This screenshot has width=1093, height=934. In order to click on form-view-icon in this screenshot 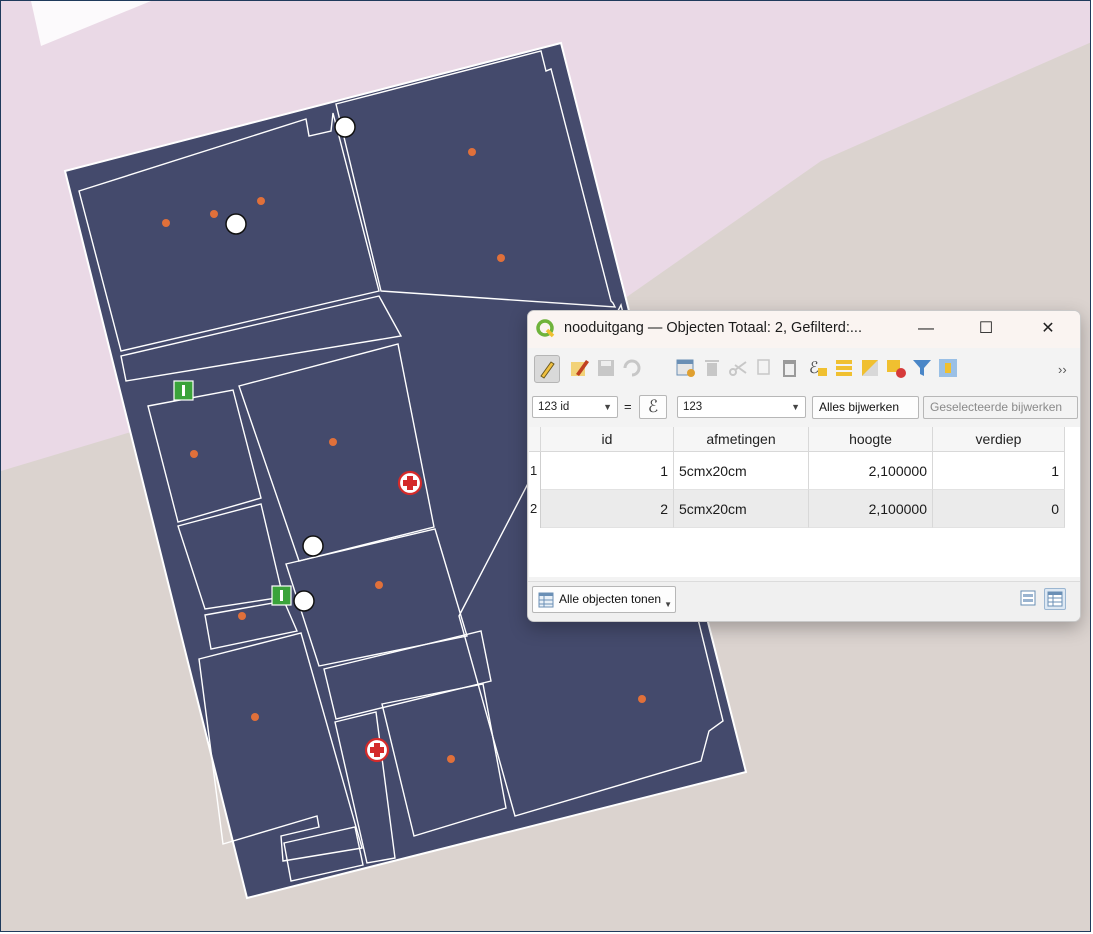, I will do `click(1028, 598)`.